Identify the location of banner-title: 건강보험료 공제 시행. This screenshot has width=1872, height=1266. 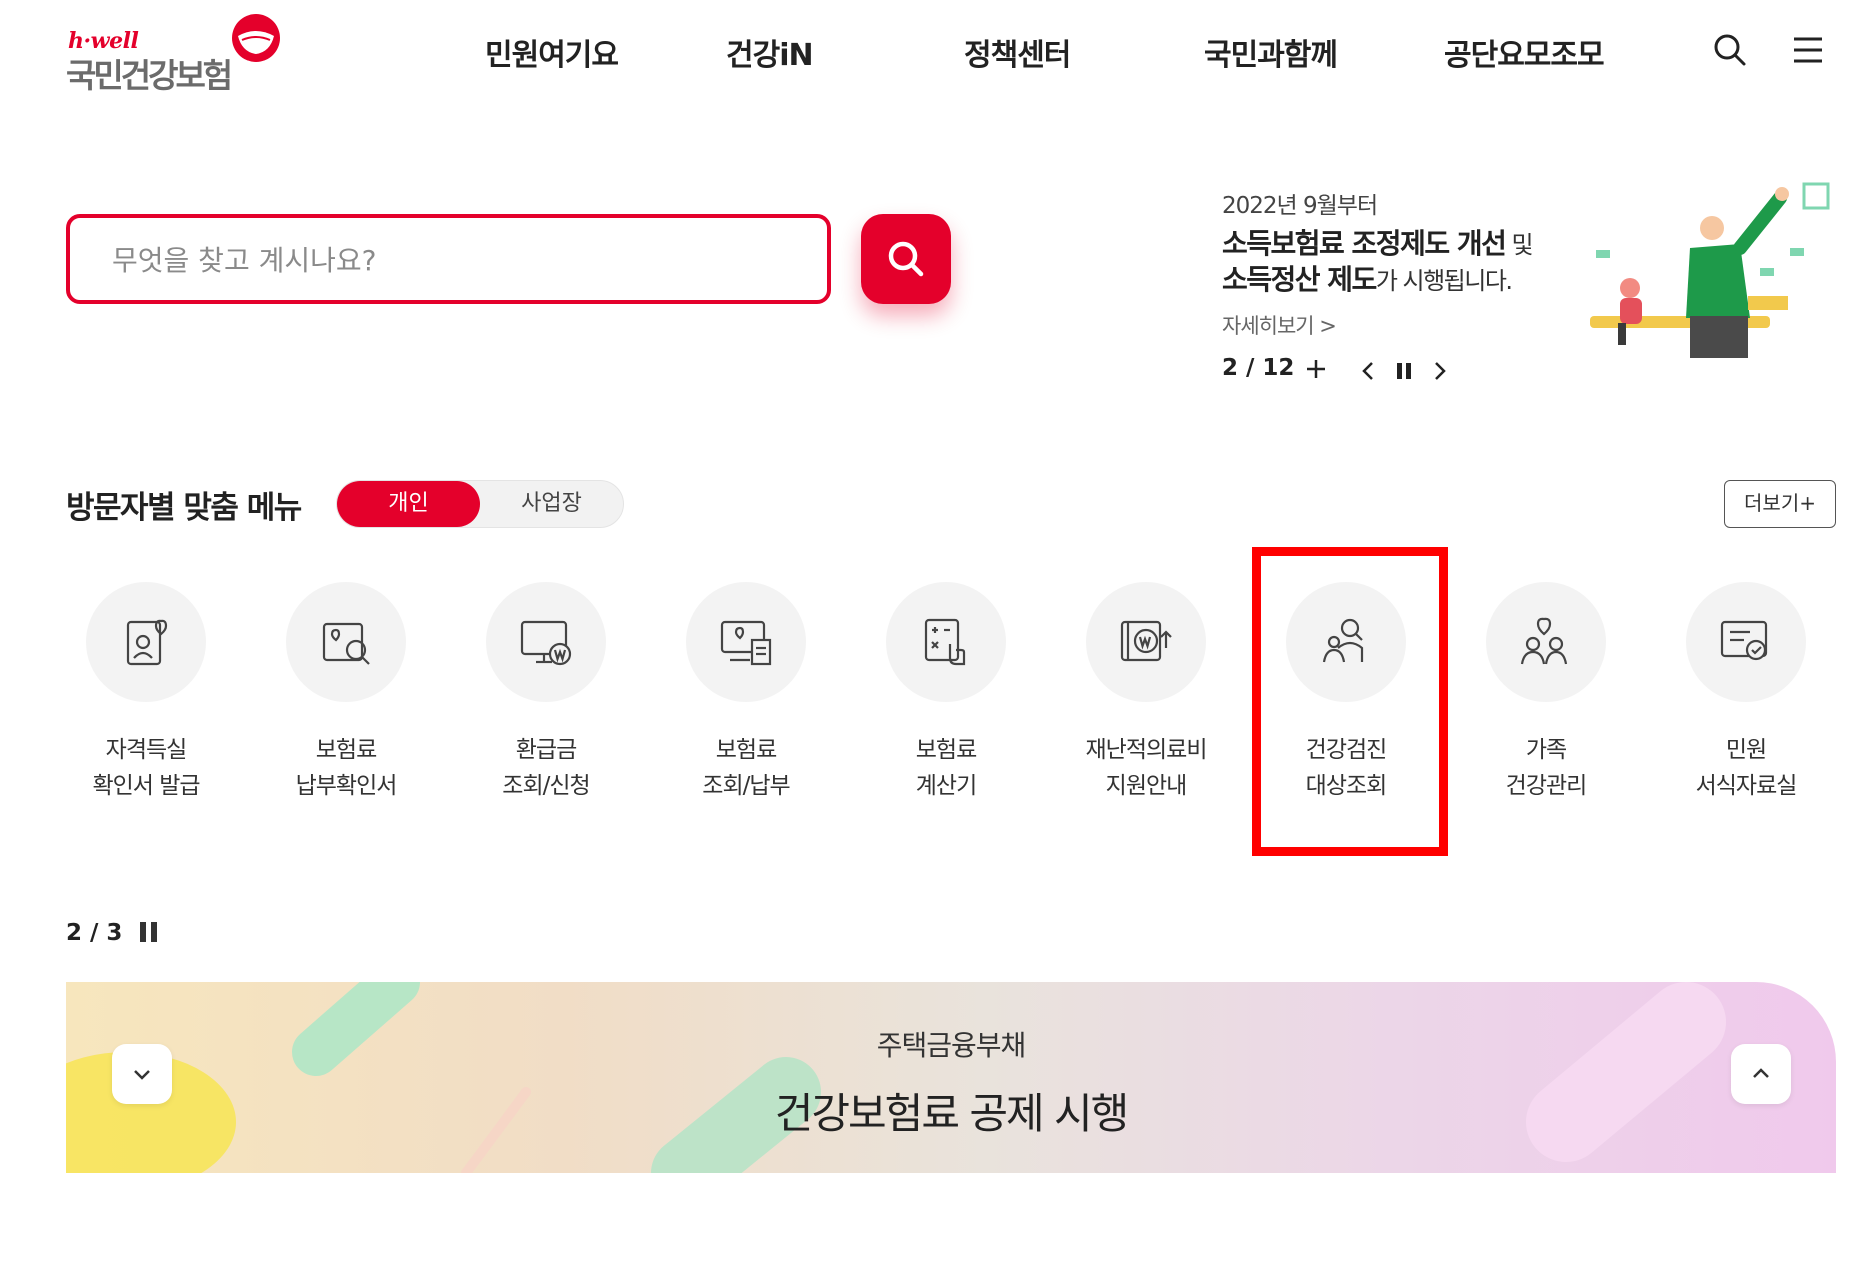
(951, 1113).